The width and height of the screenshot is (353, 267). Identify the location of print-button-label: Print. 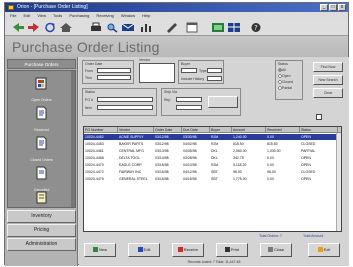
(235, 249).